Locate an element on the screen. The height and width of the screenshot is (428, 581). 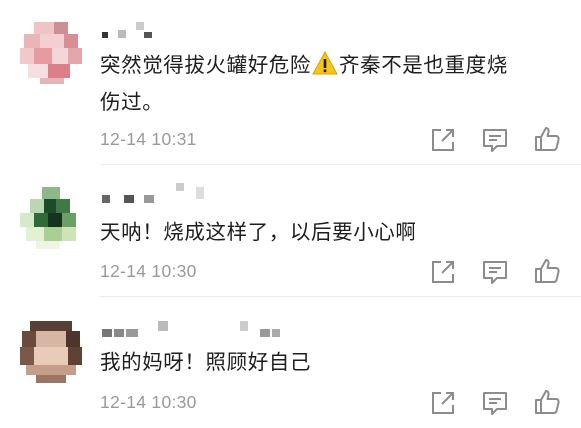
comment-text: 突然觉得拔火罐好危险 齐秦不是也重度烧伤过。 is located at coordinates (331, 83).